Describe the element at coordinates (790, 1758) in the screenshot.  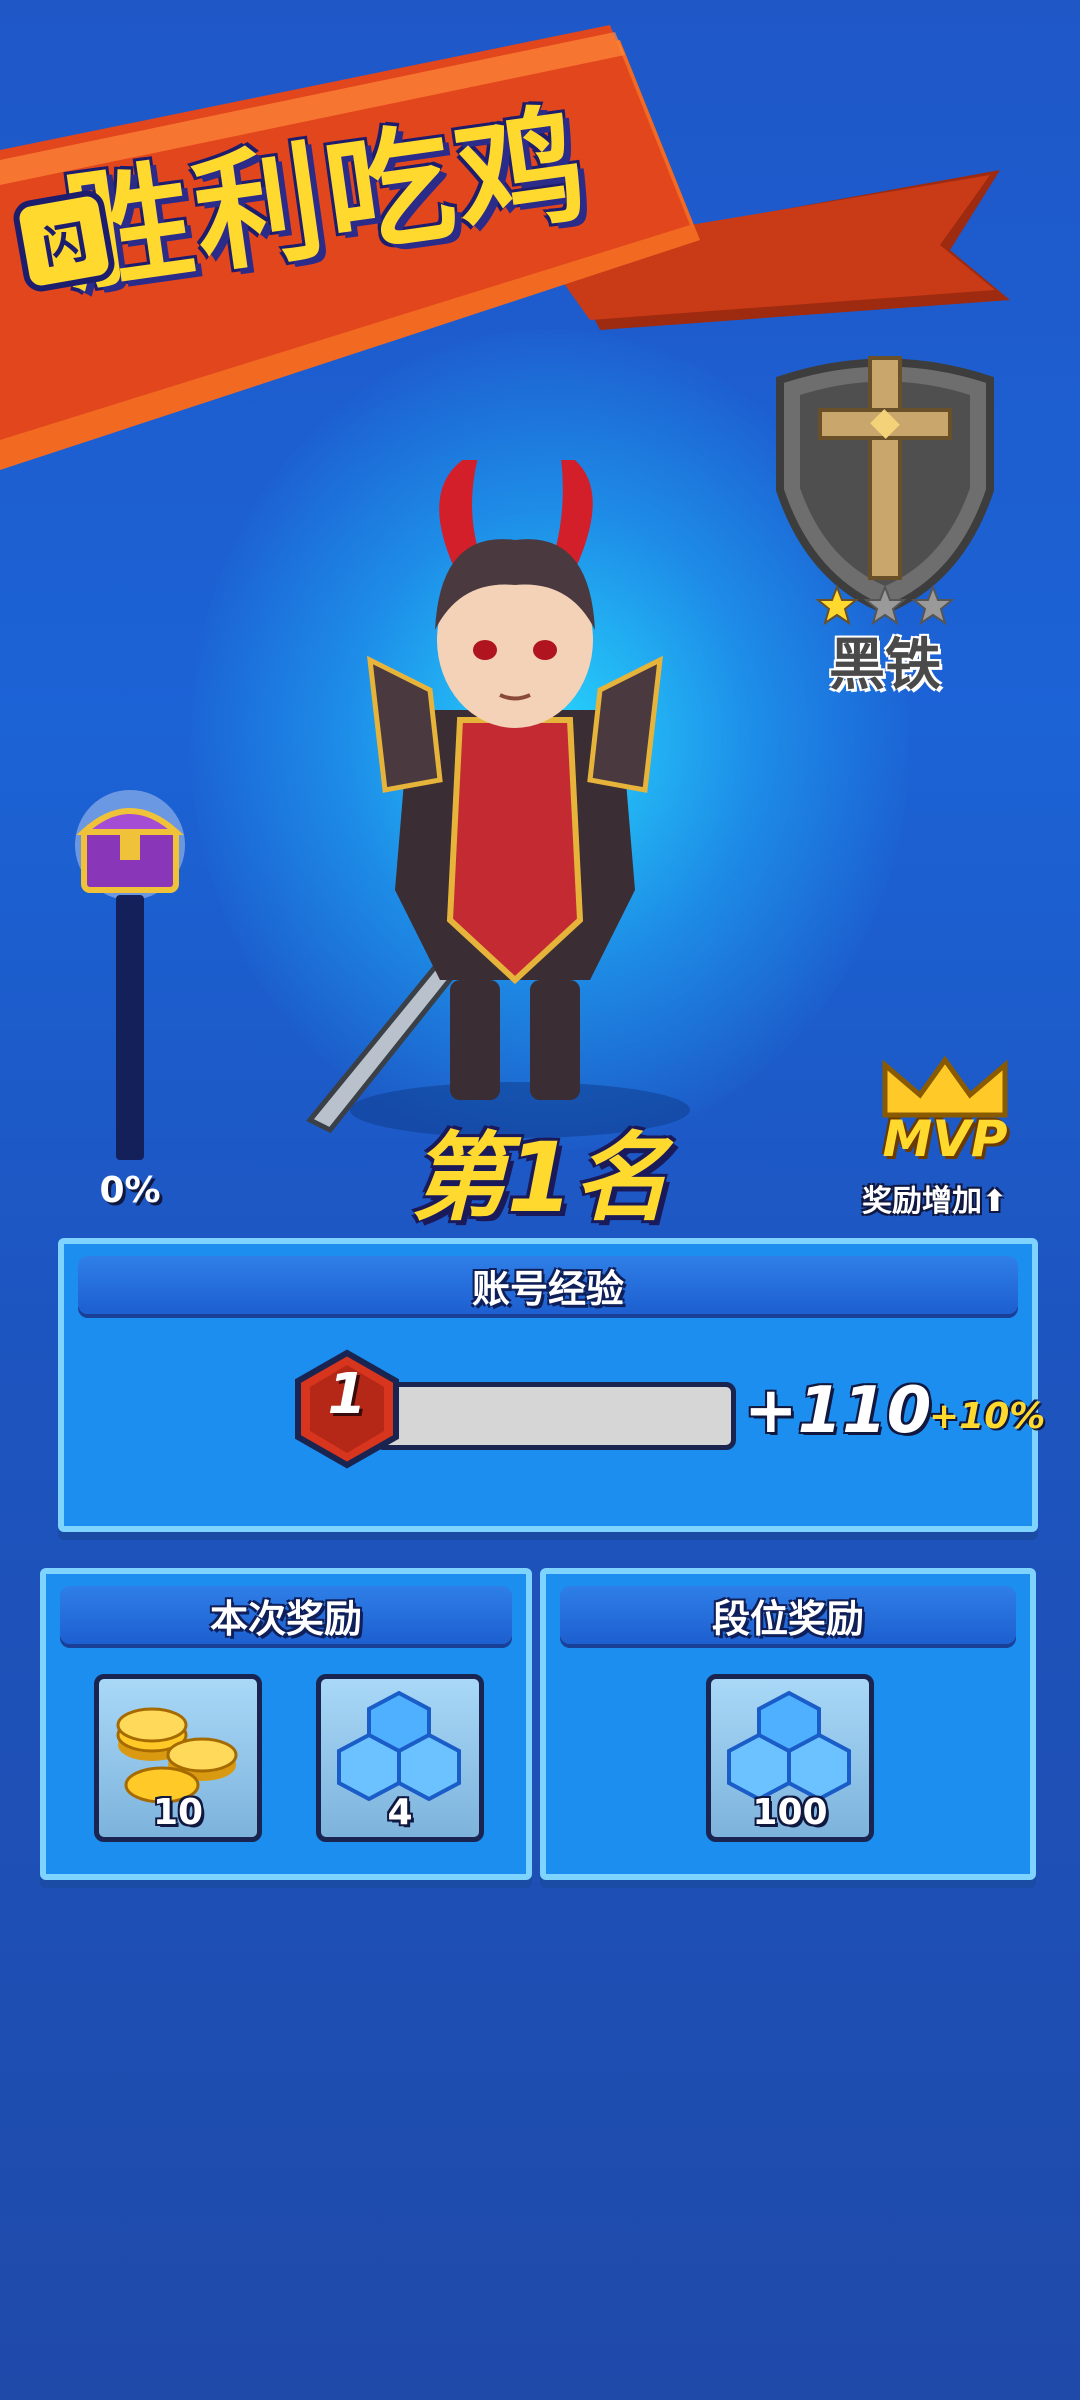
I see `reward-item-gems: 100` at that location.